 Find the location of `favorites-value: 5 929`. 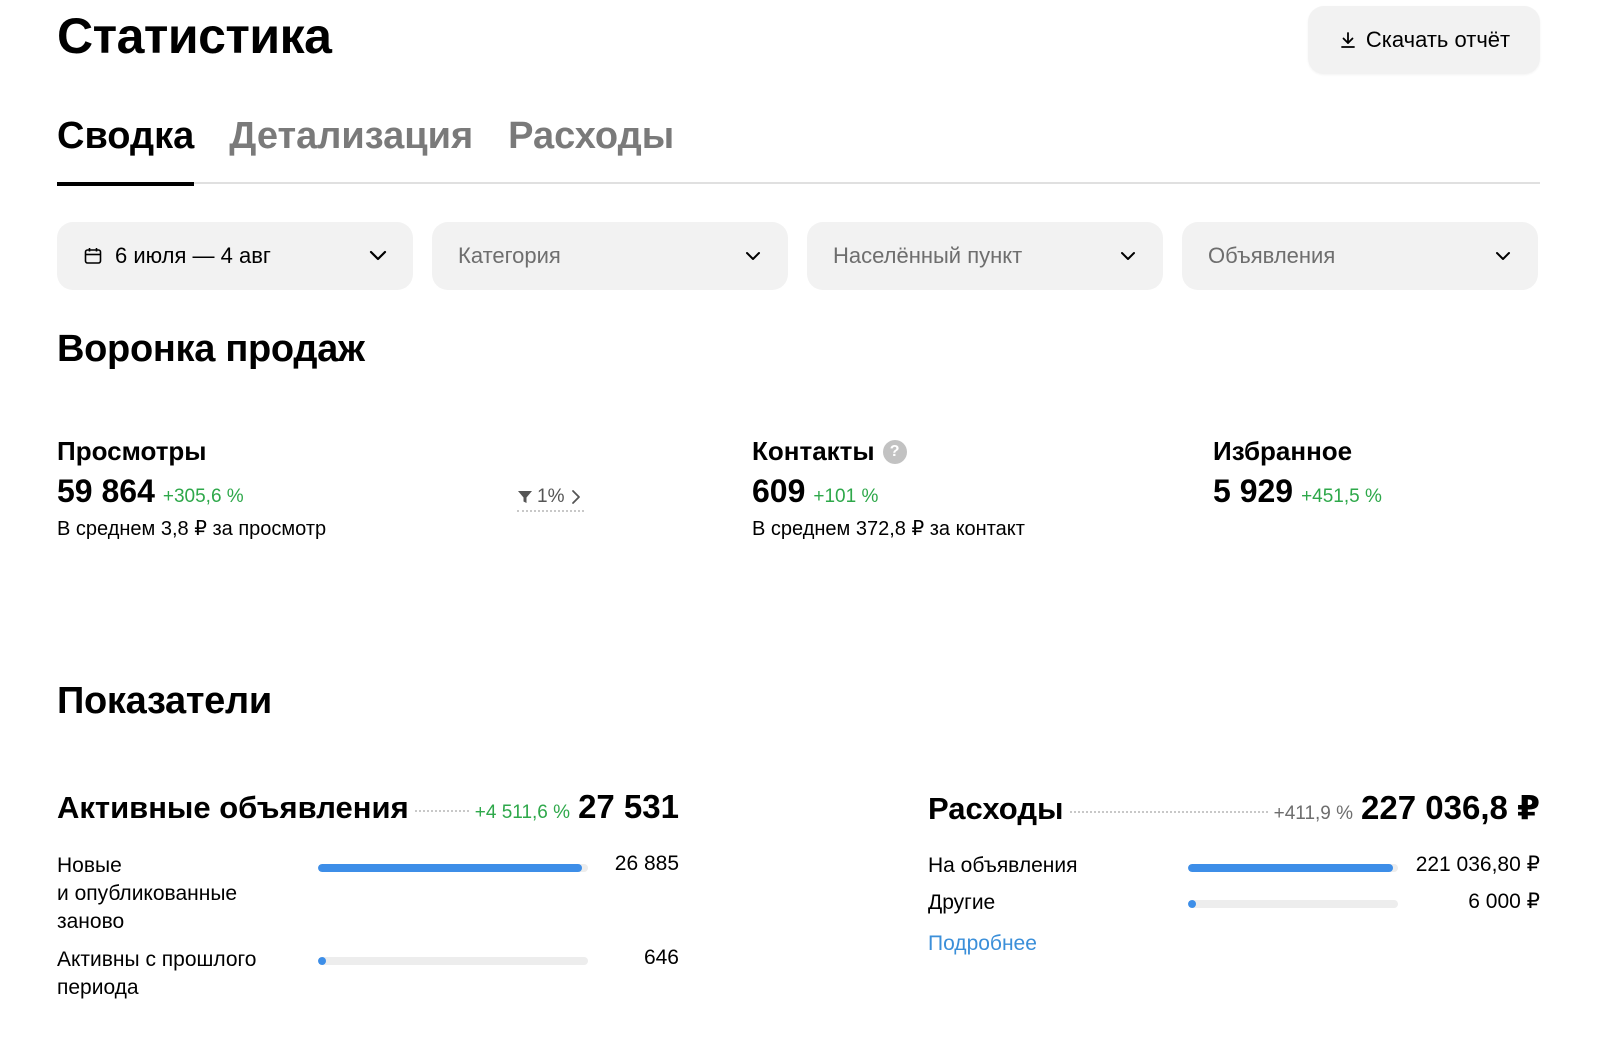

favorites-value: 5 929 is located at coordinates (1253, 491).